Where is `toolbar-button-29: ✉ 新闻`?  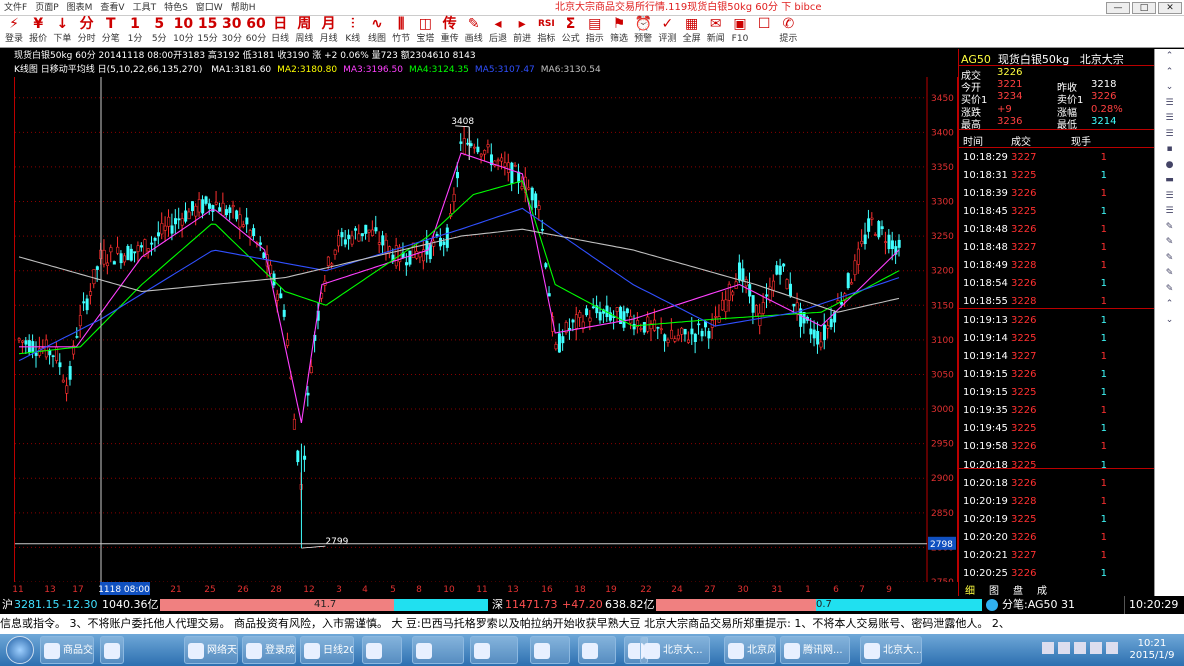 toolbar-button-29: ✉ 新闻 is located at coordinates (716, 32).